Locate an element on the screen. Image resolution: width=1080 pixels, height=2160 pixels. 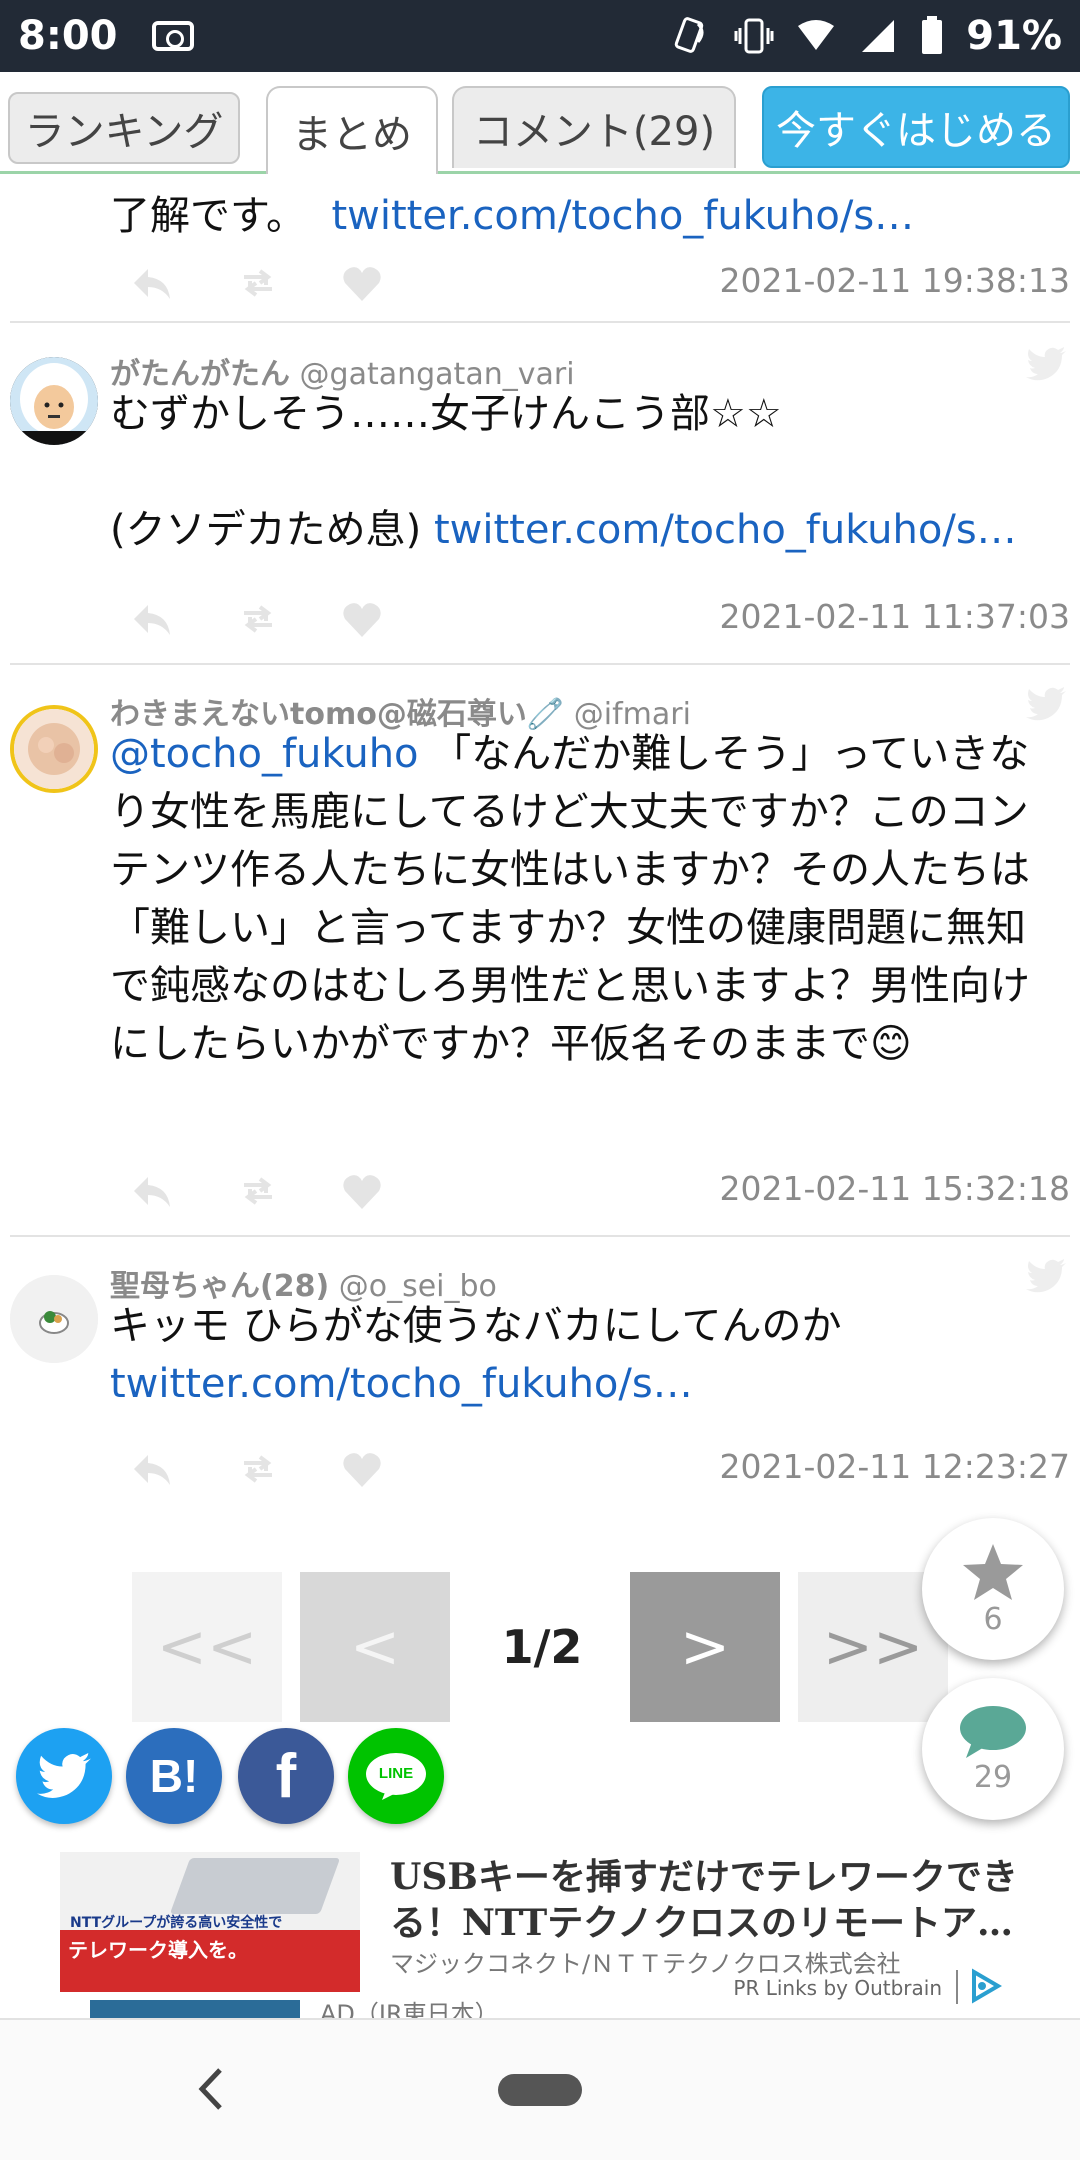
star-icon is located at coordinates (993, 1571).